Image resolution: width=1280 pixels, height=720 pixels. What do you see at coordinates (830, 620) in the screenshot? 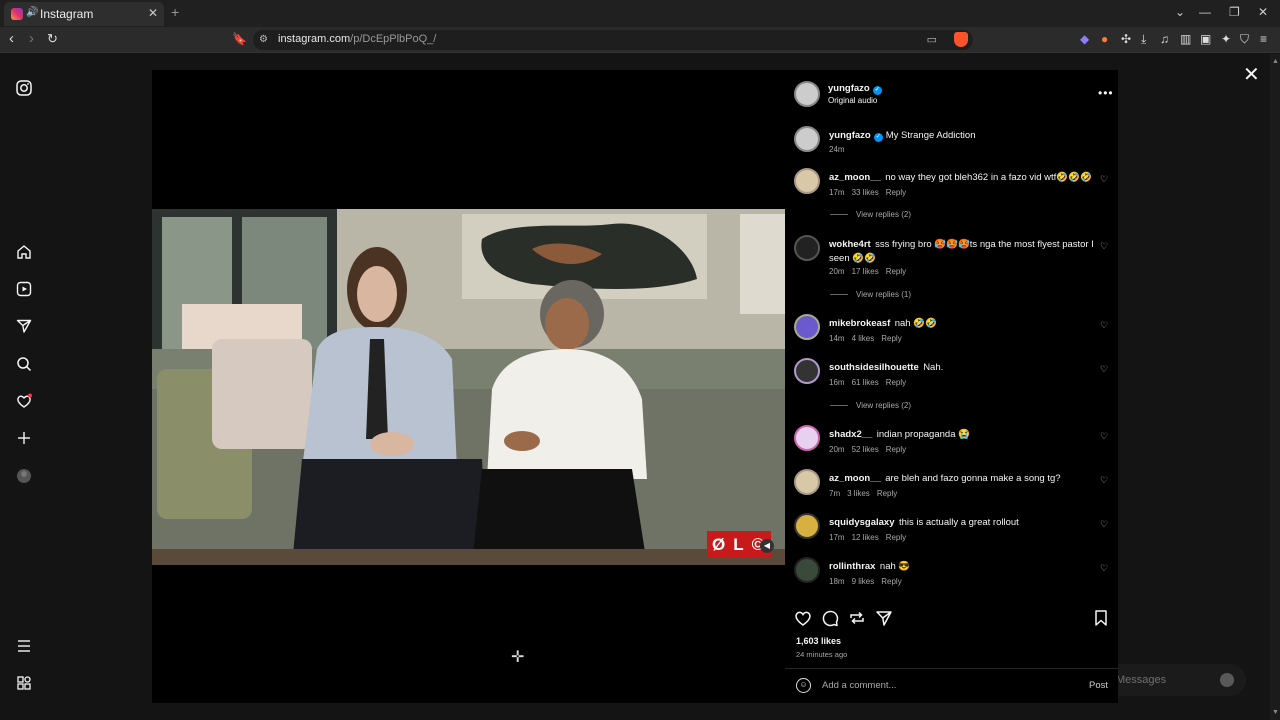
I see `comment-icon` at bounding box center [830, 620].